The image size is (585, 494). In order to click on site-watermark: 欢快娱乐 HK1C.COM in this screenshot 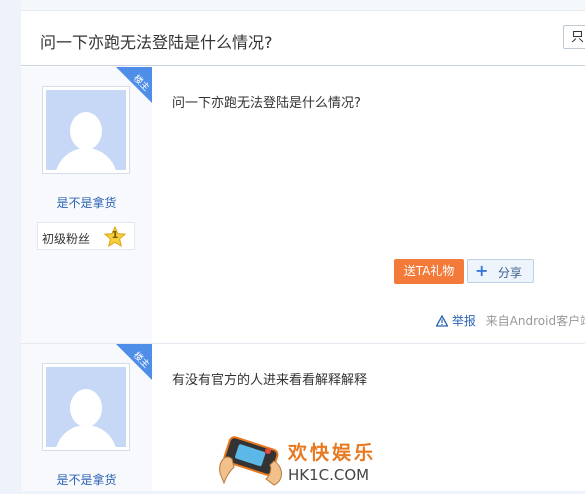, I will do `click(299, 462)`.